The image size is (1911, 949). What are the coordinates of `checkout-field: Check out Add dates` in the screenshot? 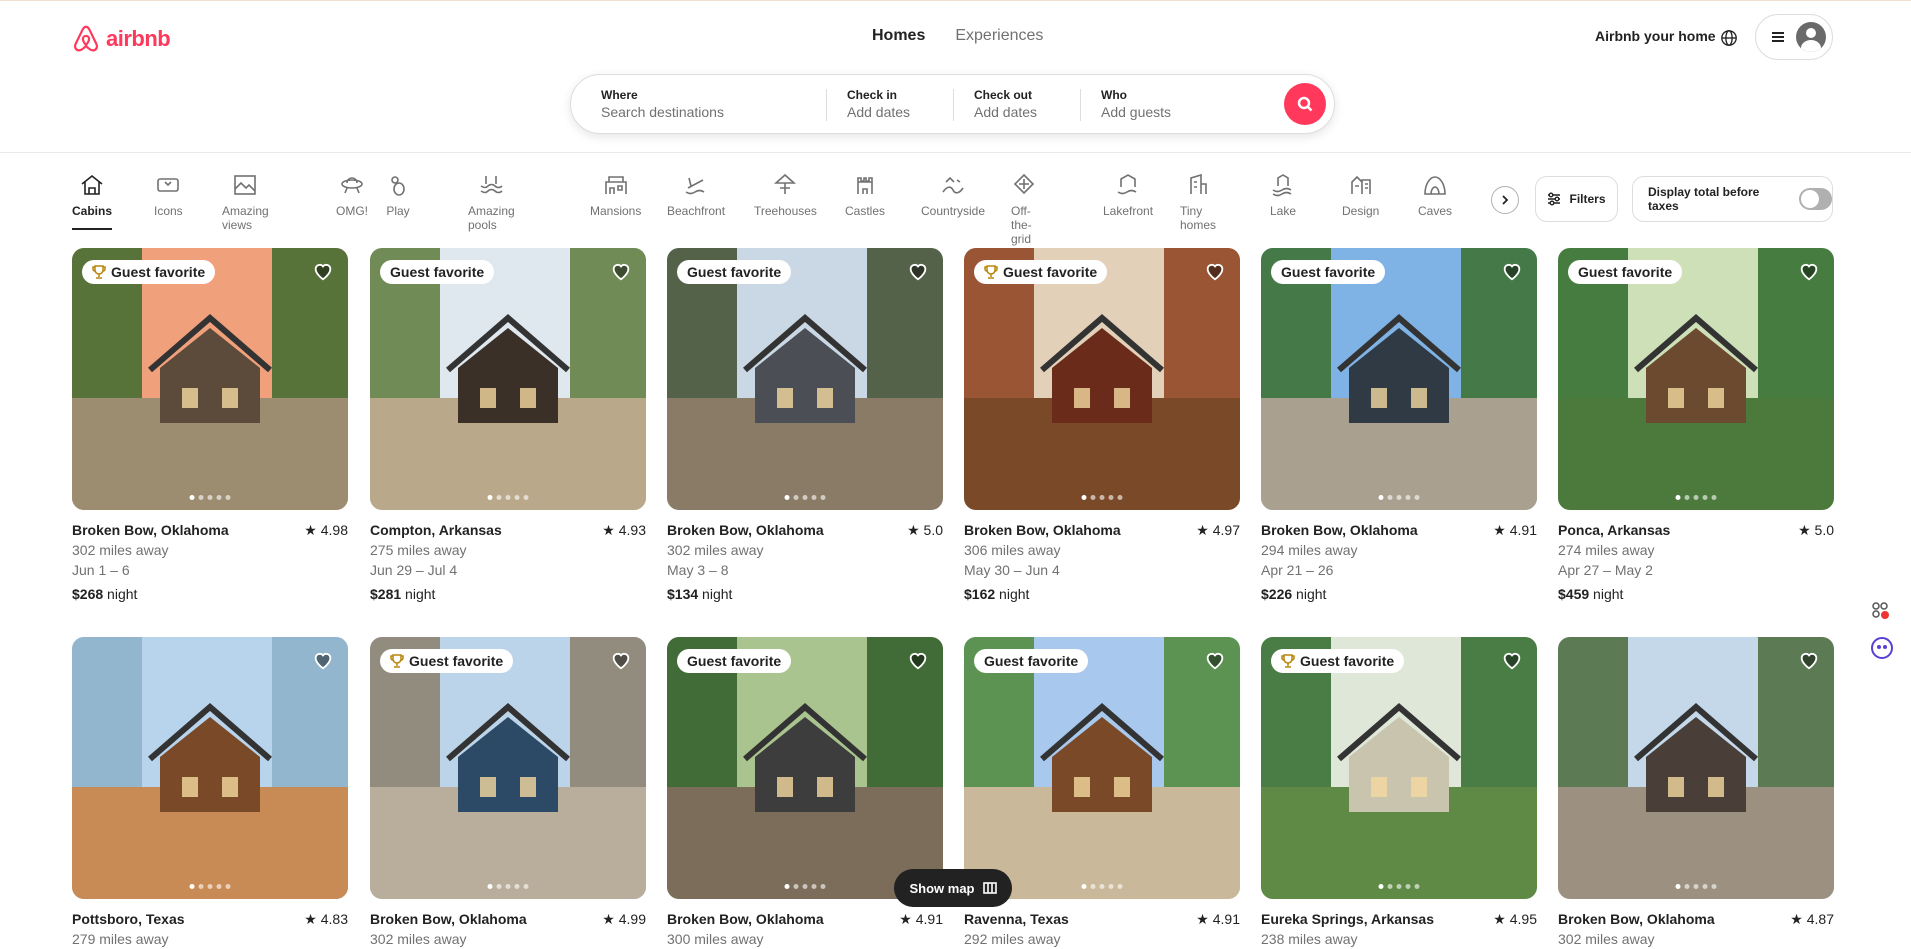 It's located at (1016, 104).